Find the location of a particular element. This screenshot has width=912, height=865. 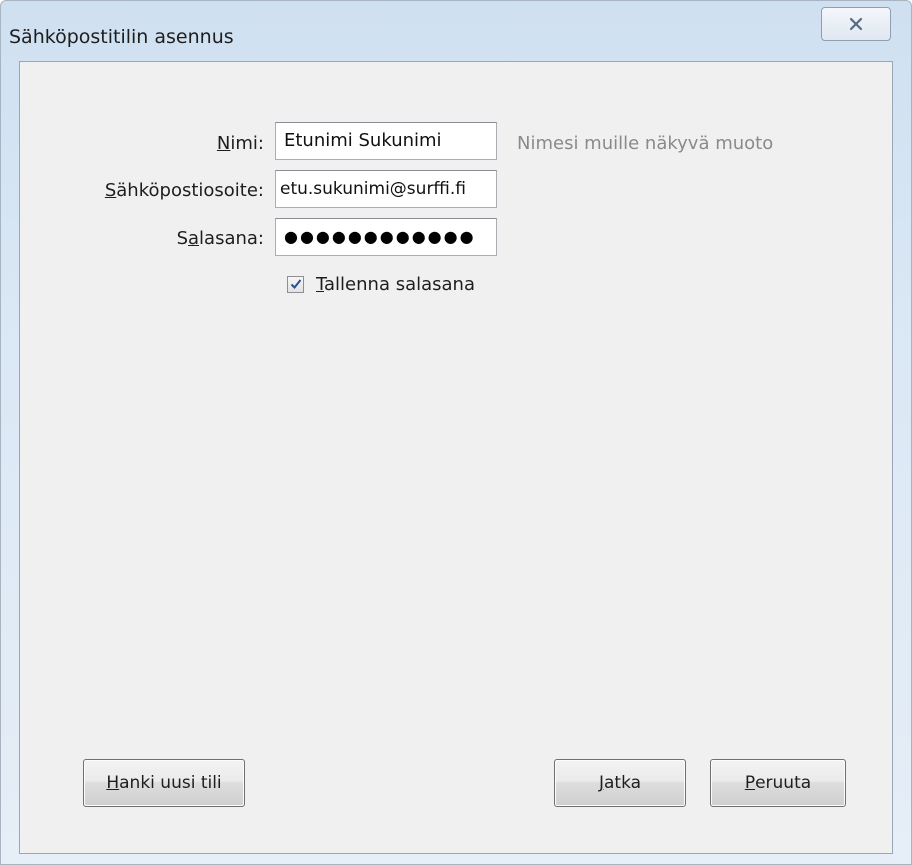

close-button is located at coordinates (856, 24).